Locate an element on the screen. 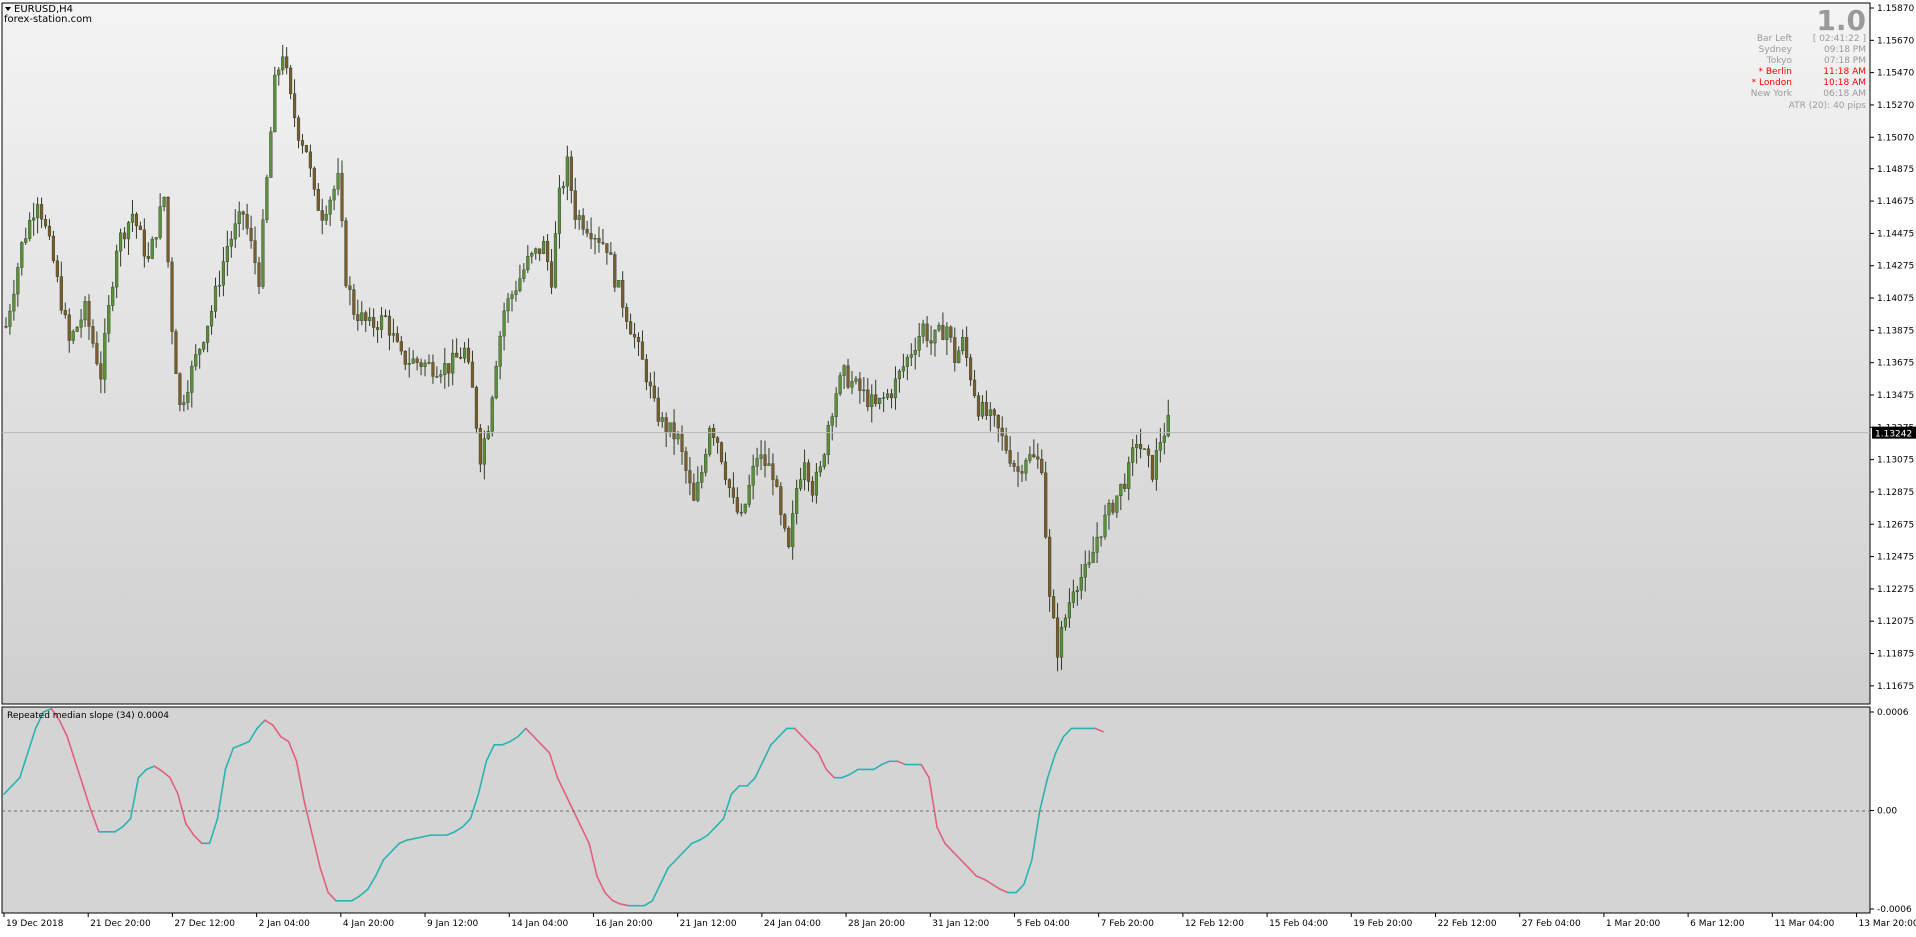 The width and height of the screenshot is (1916, 937). price-tick-label: 1.11875 is located at coordinates (1895, 655).